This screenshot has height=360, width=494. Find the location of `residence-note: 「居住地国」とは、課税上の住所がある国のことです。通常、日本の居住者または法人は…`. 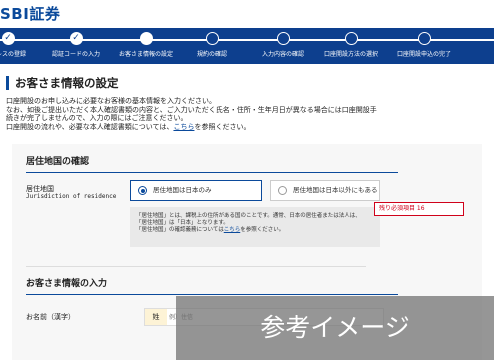

residence-note: 「居住地国」とは、課税上の住所がある国のことです。通常、日本の居住者または法人は… is located at coordinates (255, 227).